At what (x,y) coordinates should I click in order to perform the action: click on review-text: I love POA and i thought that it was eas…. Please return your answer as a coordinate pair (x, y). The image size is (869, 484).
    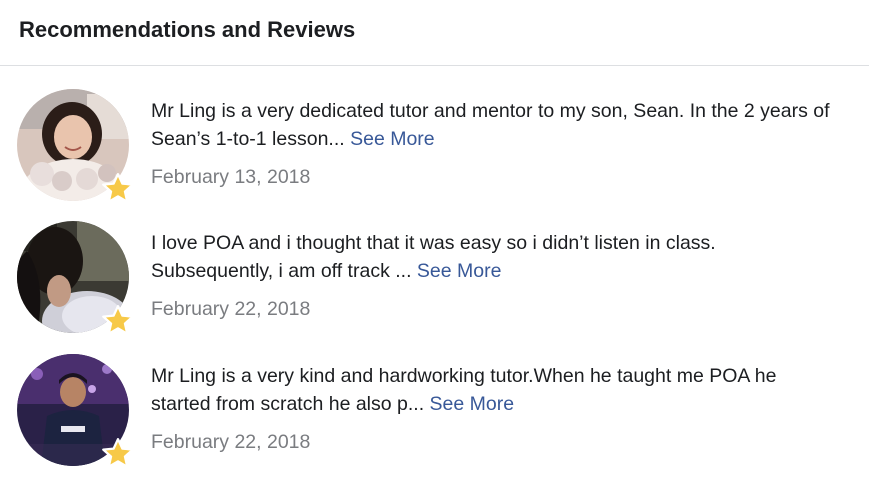
    Looking at the image, I should click on (496, 257).